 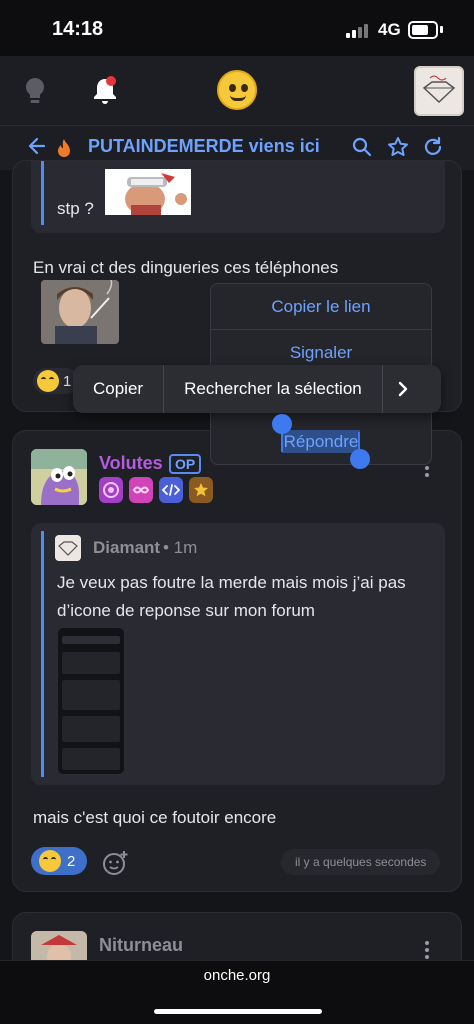 What do you see at coordinates (204, 146) in the screenshot?
I see `topic-title: PUTAINDEMERDE viens ici` at bounding box center [204, 146].